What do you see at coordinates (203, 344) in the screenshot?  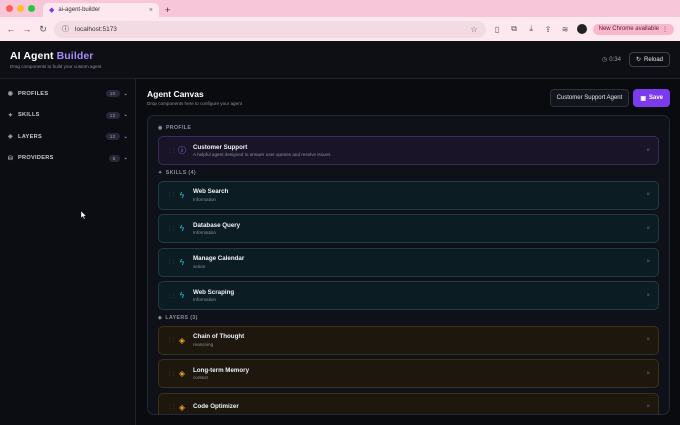 I see `card-subtitle: reasoning` at bounding box center [203, 344].